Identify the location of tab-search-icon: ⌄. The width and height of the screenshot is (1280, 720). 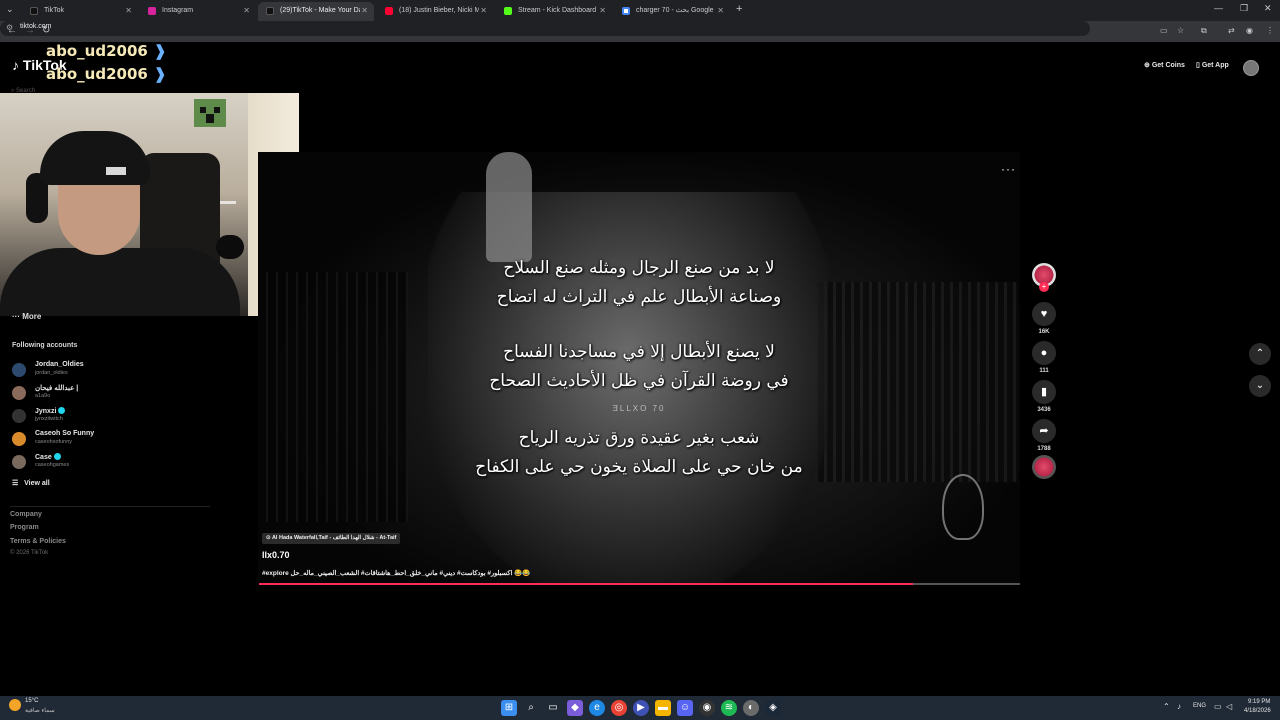
(10, 9).